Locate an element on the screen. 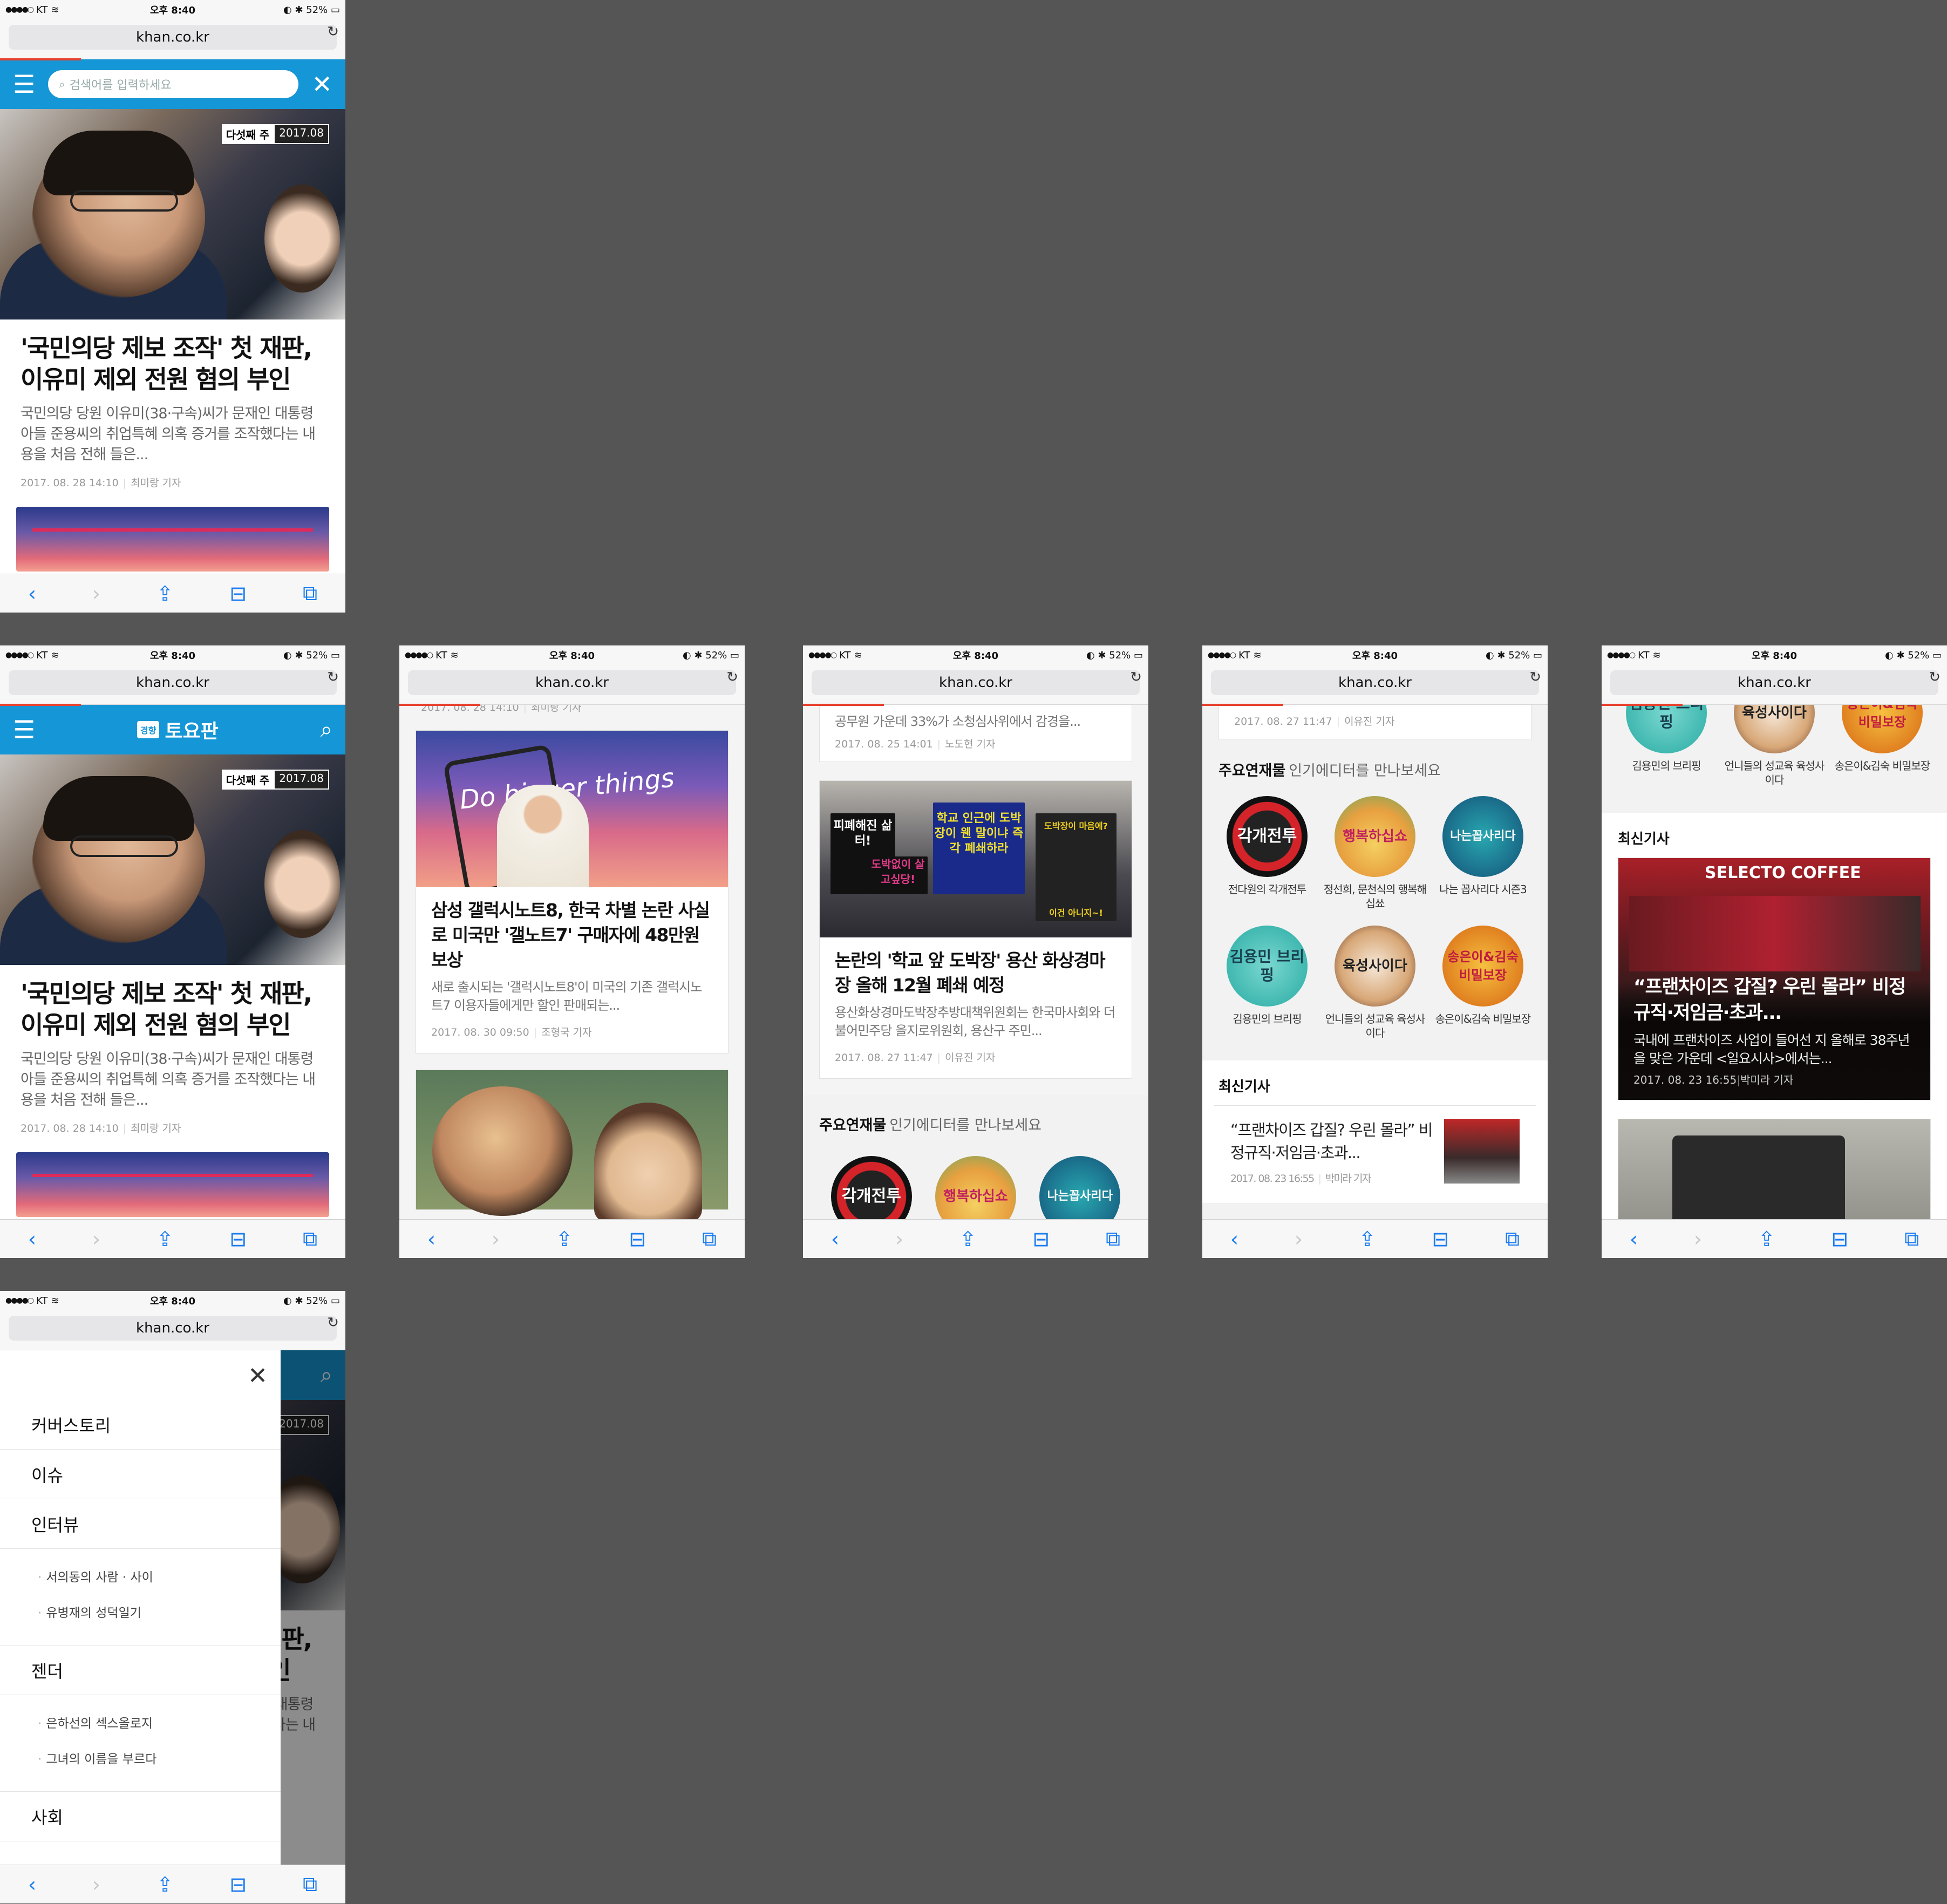 The width and height of the screenshot is (1947, 1904). submenu-item: 은하선의 섹스올로지 is located at coordinates (160, 1724).